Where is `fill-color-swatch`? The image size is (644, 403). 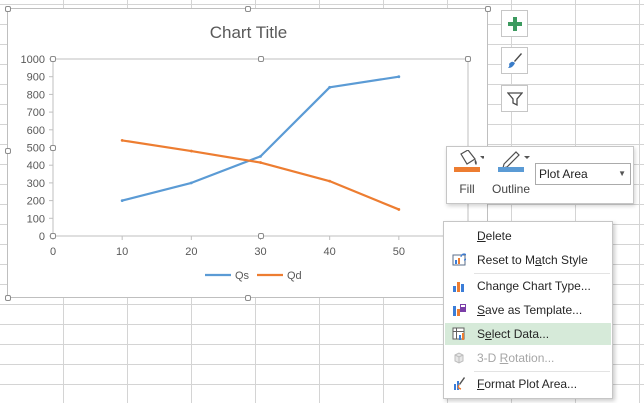 fill-color-swatch is located at coordinates (467, 169).